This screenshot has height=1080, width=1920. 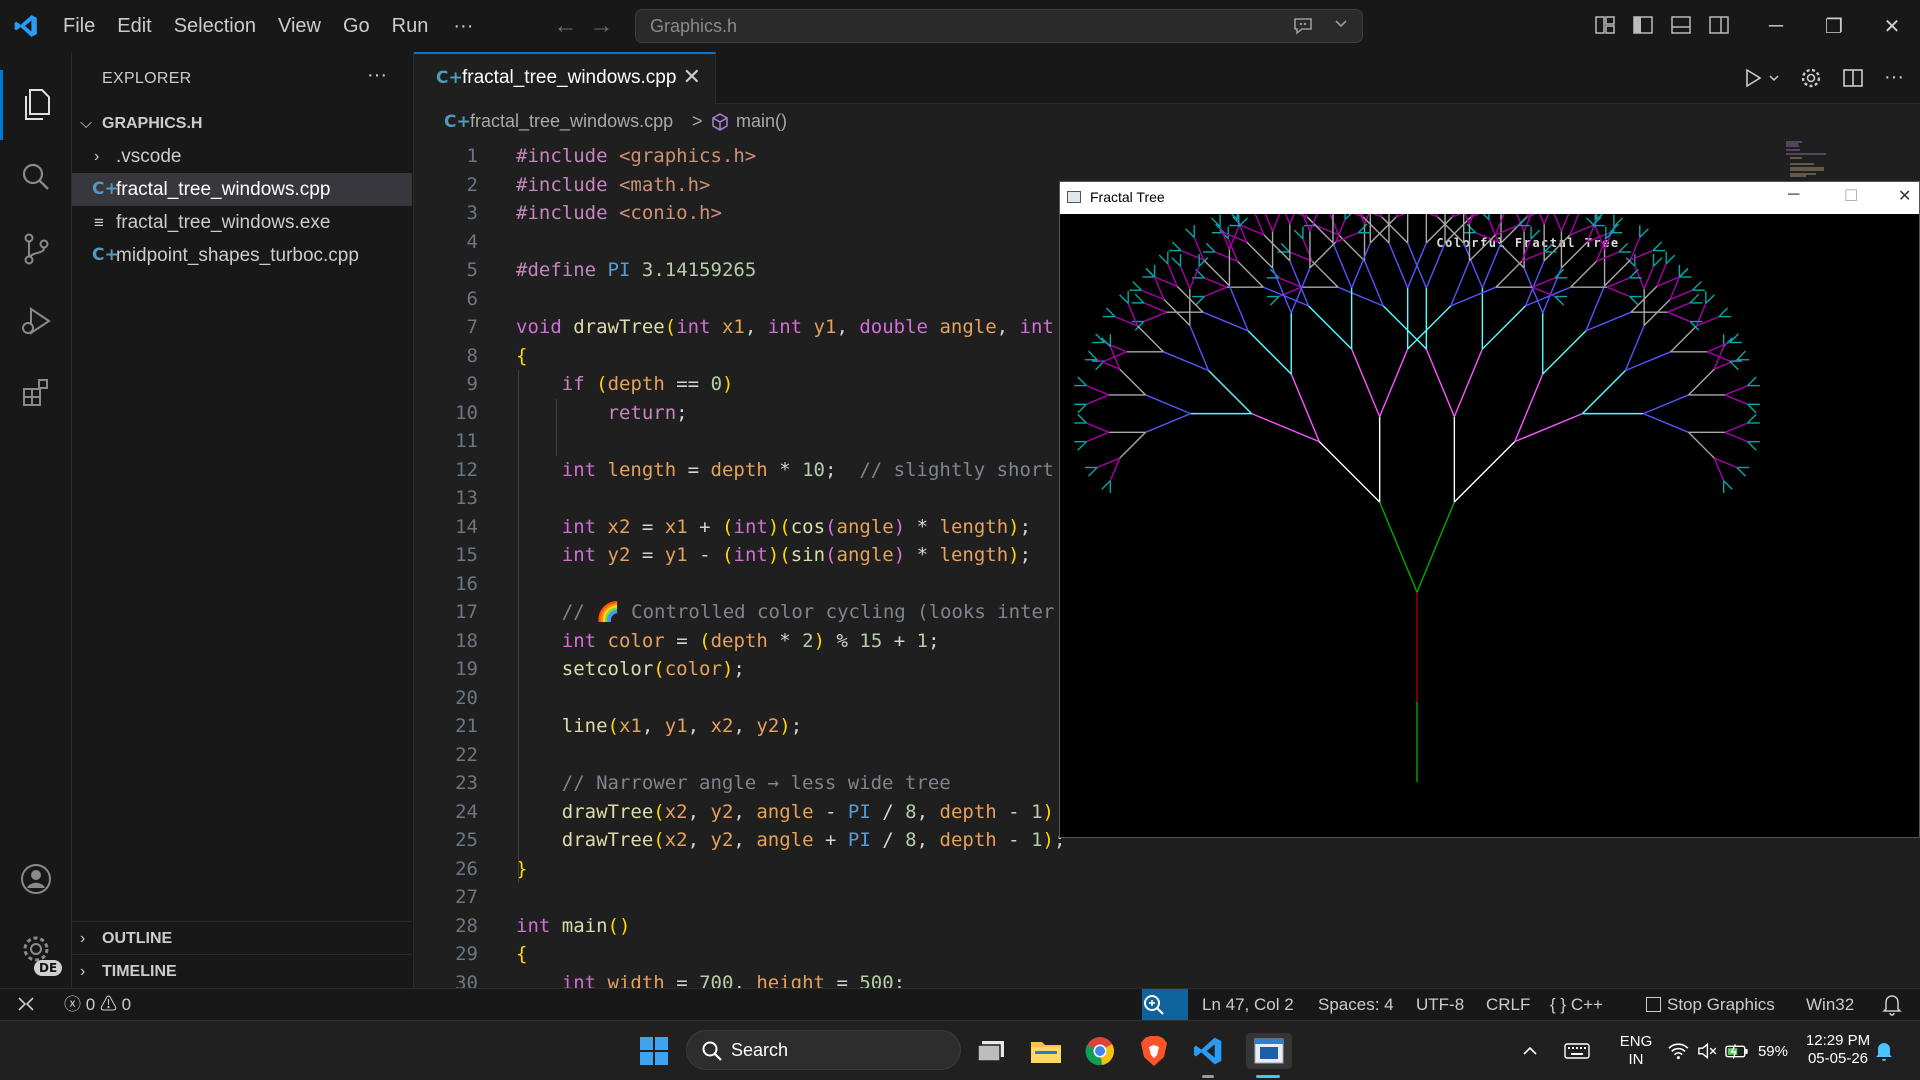 What do you see at coordinates (134, 26) in the screenshot?
I see `menu-edit: Edit` at bounding box center [134, 26].